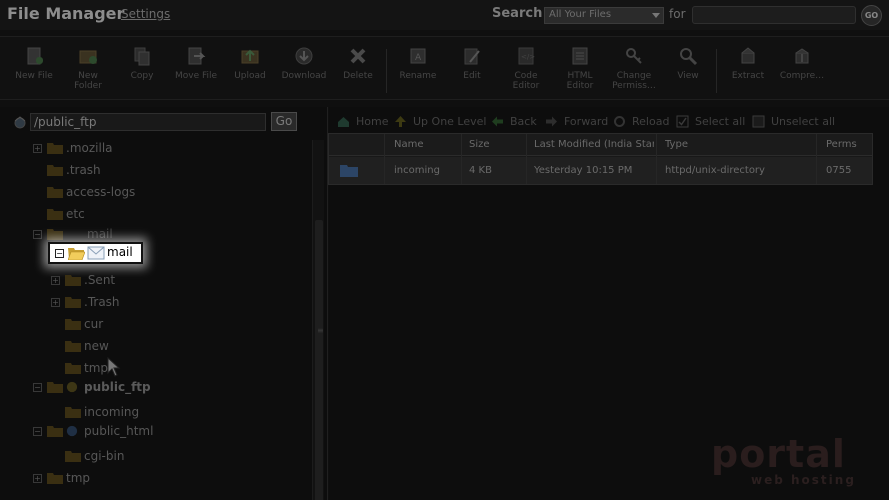  I want to click on extract-button: Extract, so click(748, 63).